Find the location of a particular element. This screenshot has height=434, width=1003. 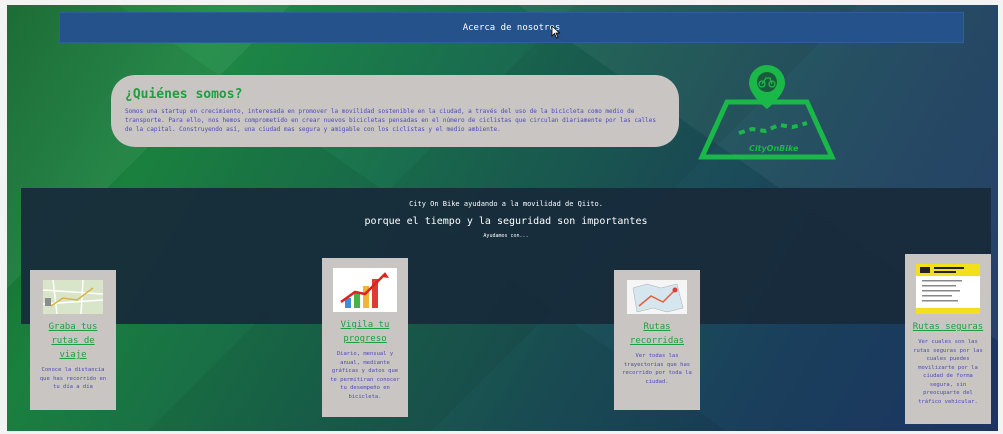

card-title-safe-routes: Rutas seguras is located at coordinates (948, 327).